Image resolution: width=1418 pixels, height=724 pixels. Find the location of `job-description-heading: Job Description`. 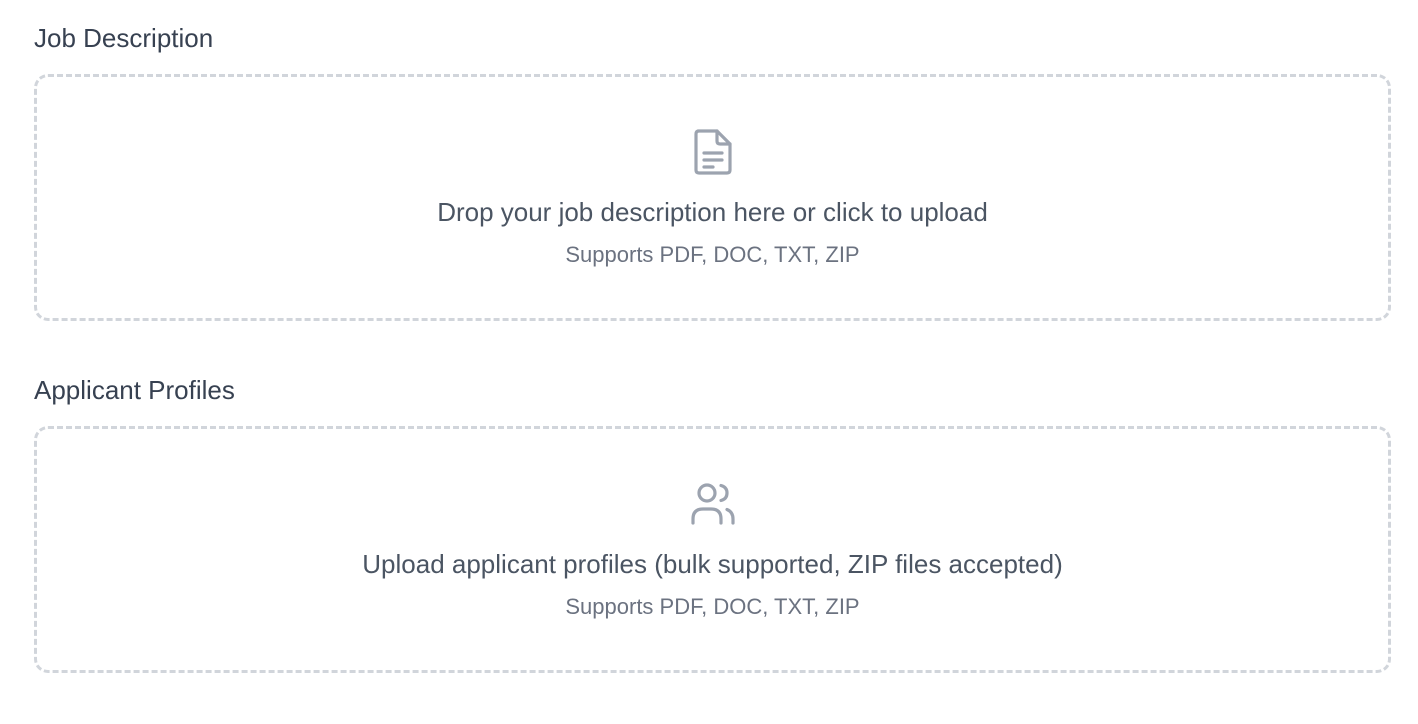

job-description-heading: Job Description is located at coordinates (124, 38).